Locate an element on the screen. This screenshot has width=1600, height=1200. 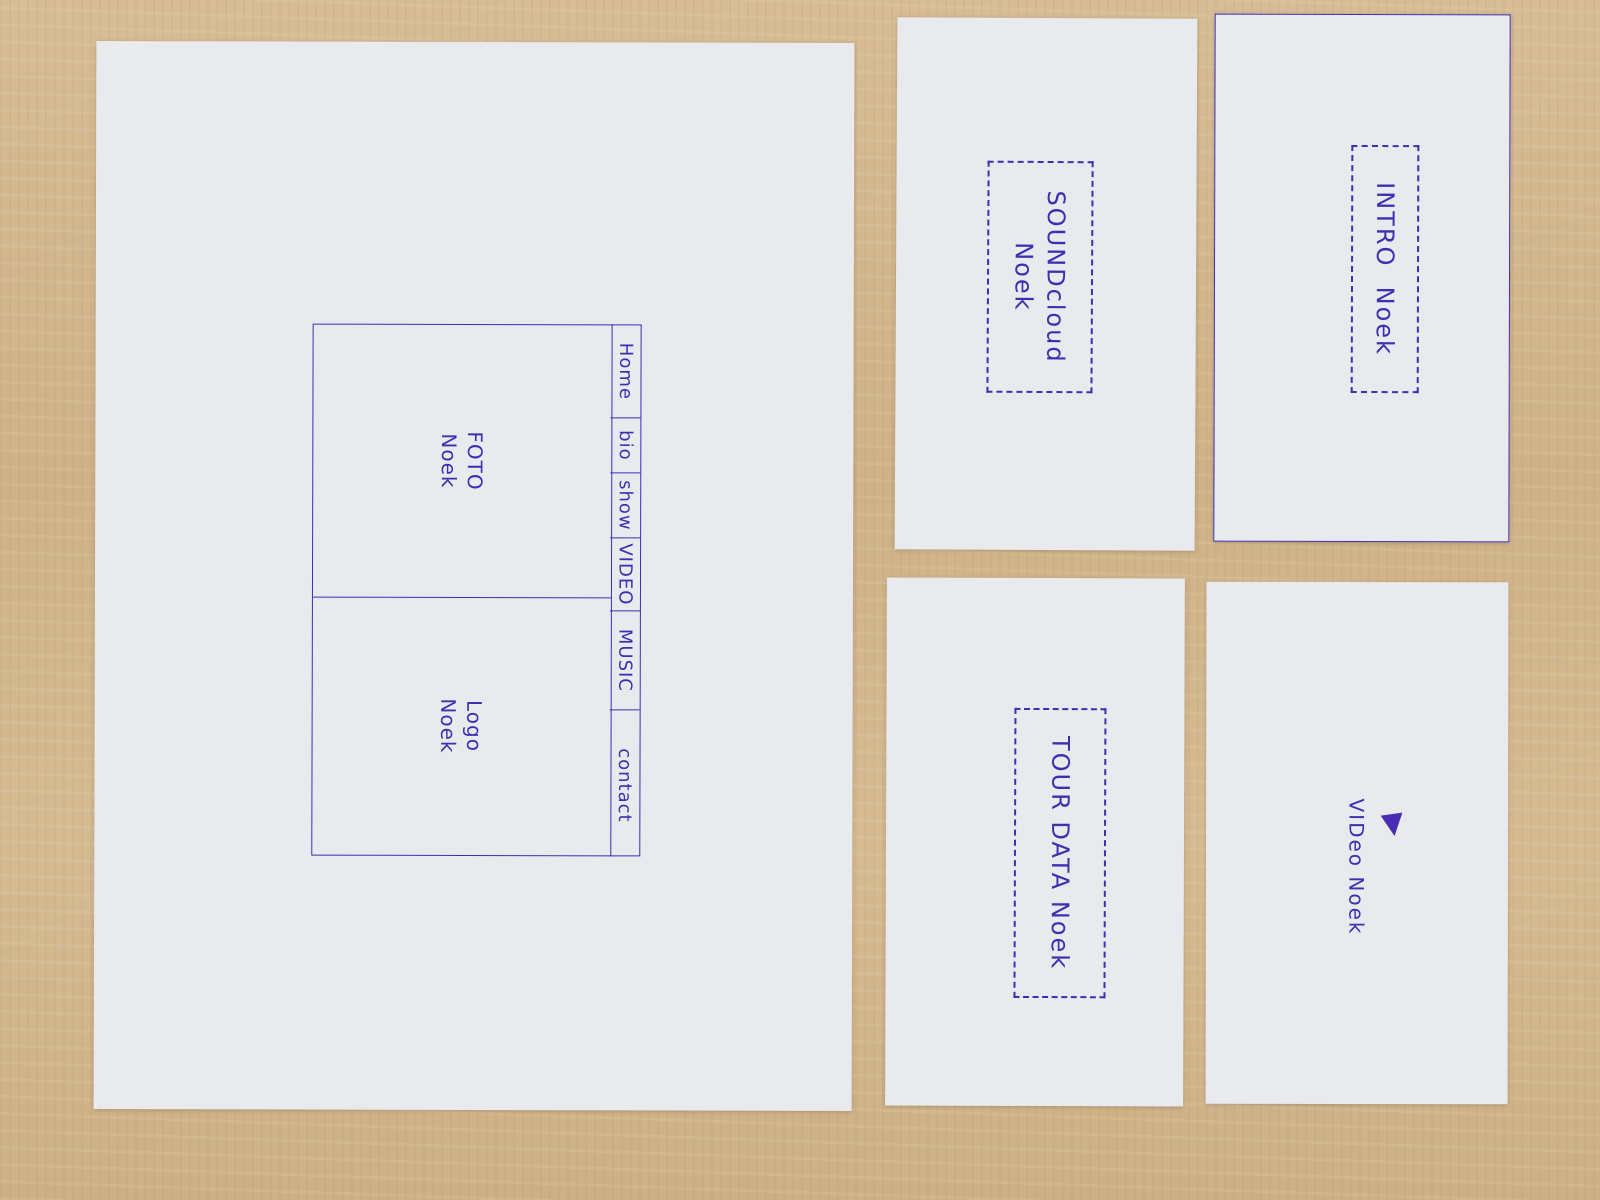
nav-item-contact: contact is located at coordinates (624, 785).